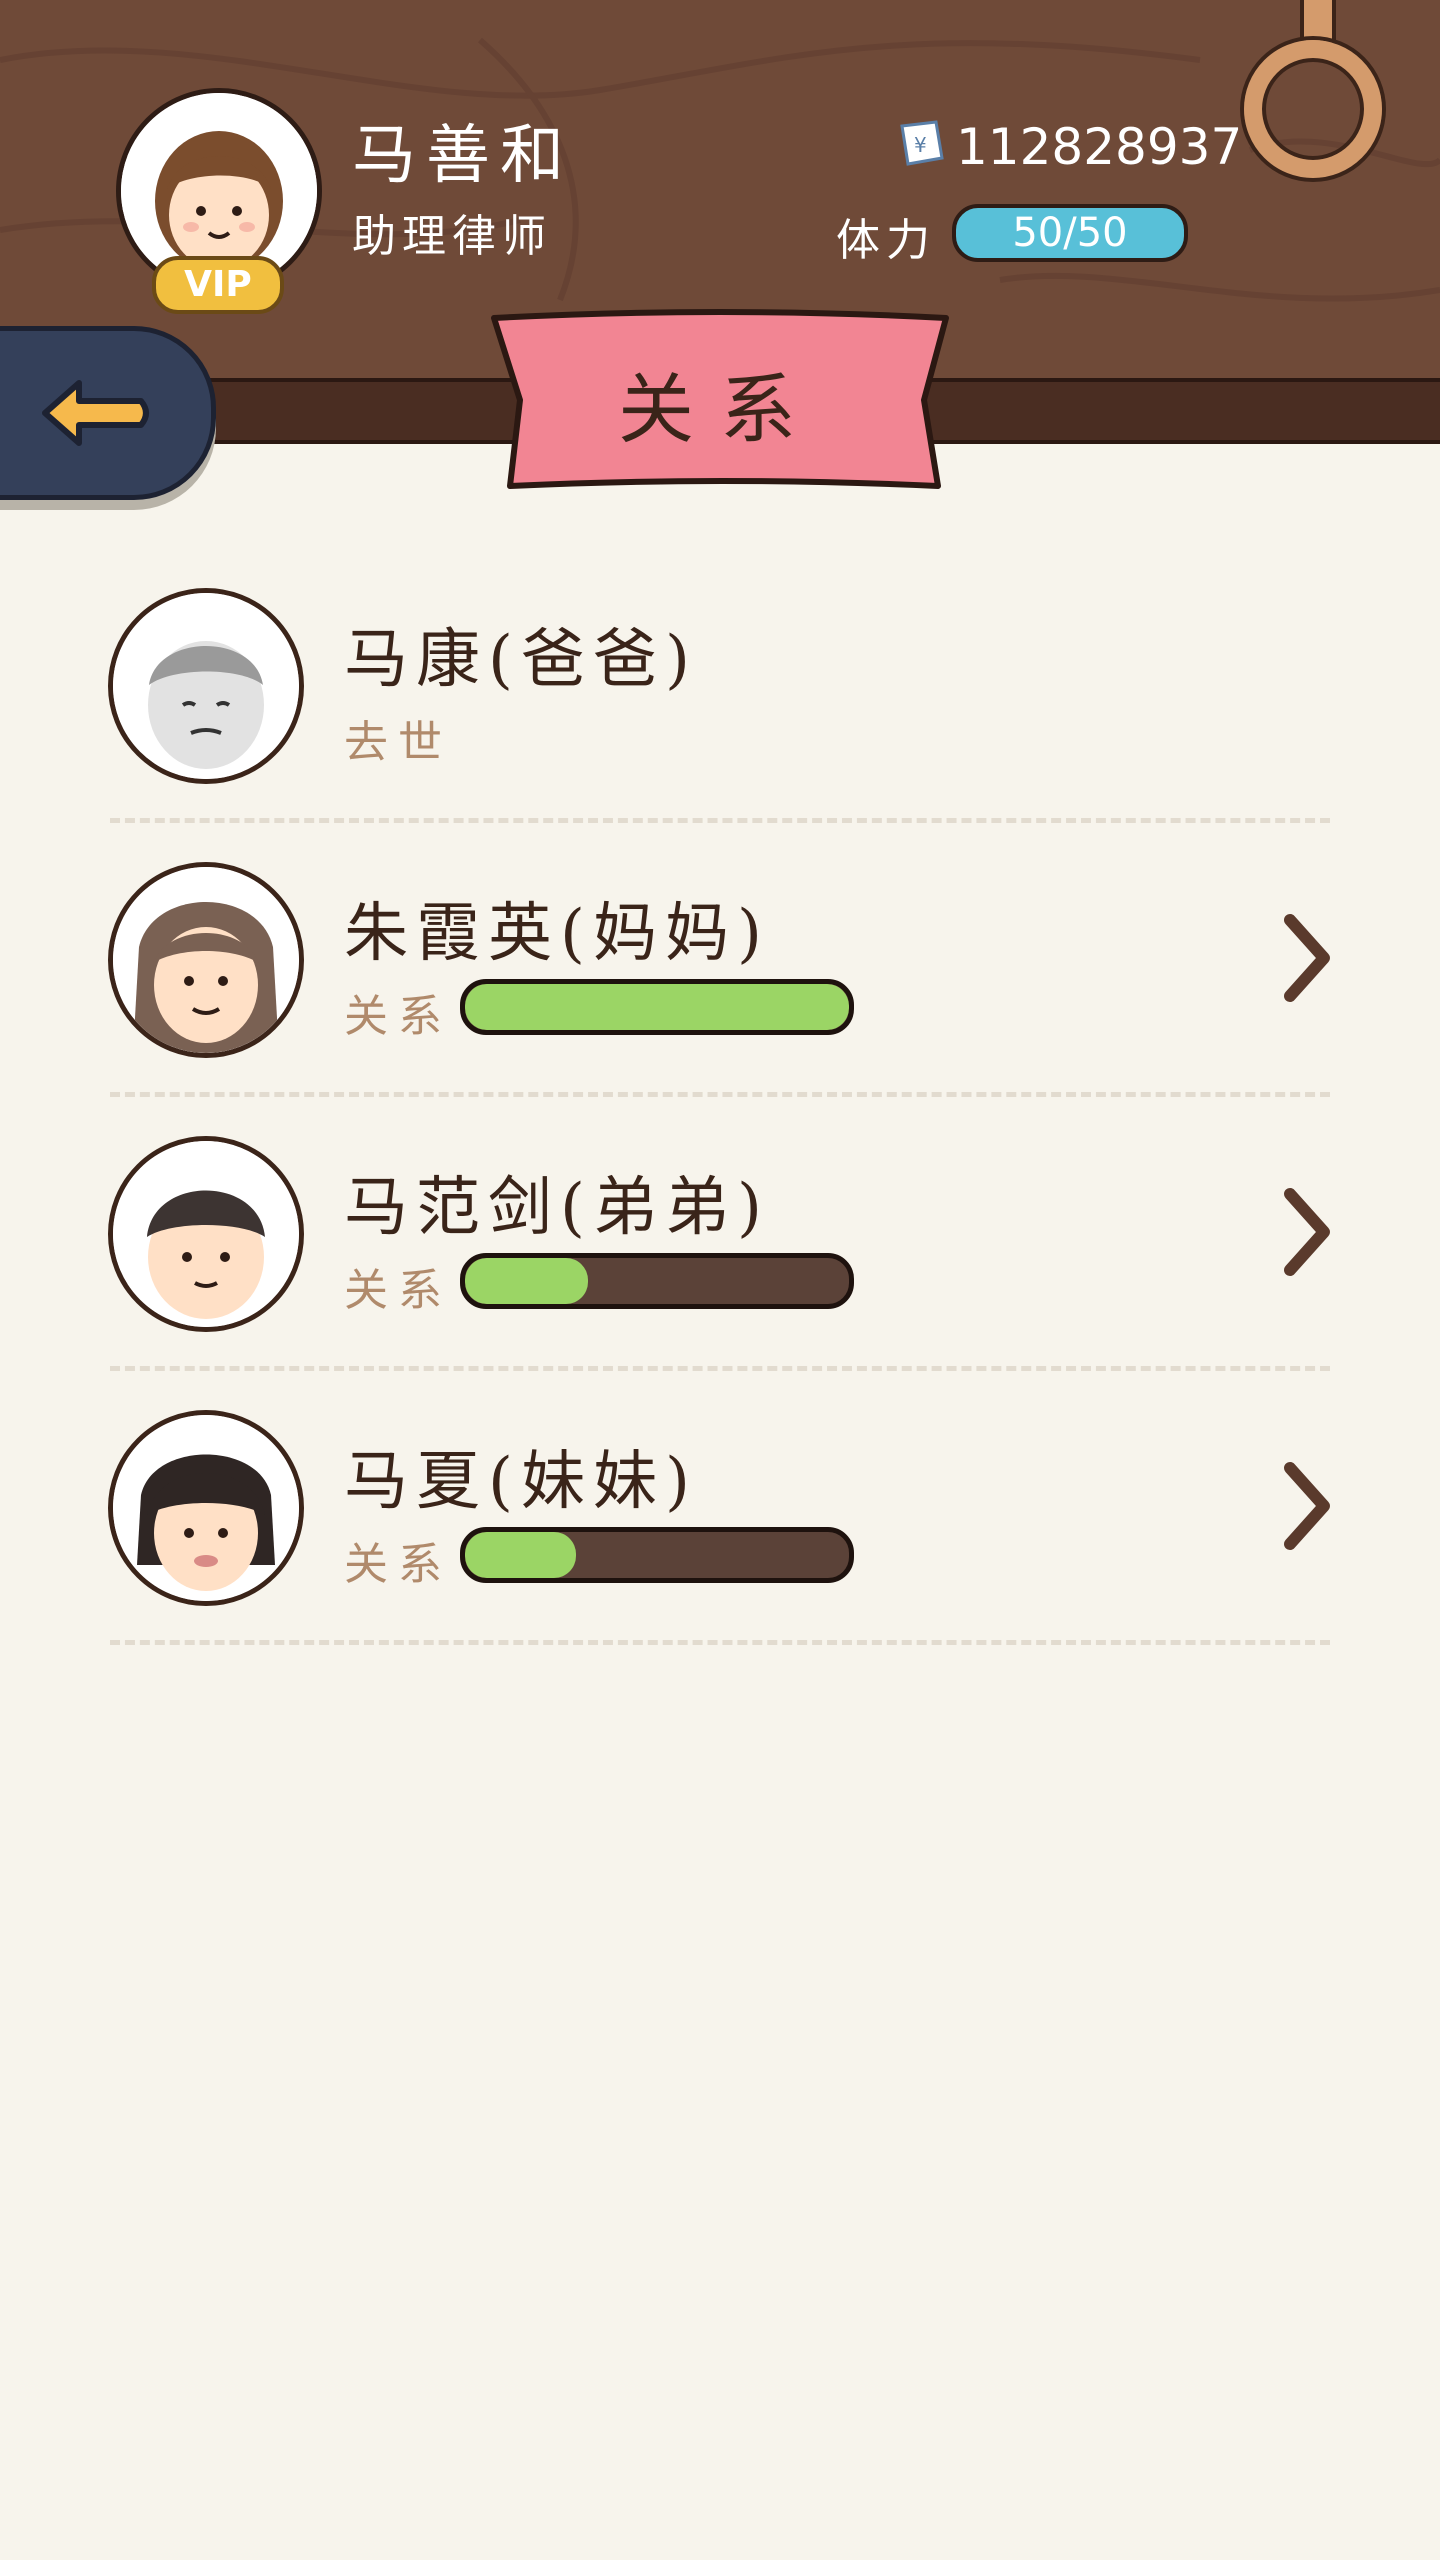 This screenshot has width=1440, height=2560. I want to click on relation-row-brother: 马范剑(弟弟) 关系, so click(720, 1233).